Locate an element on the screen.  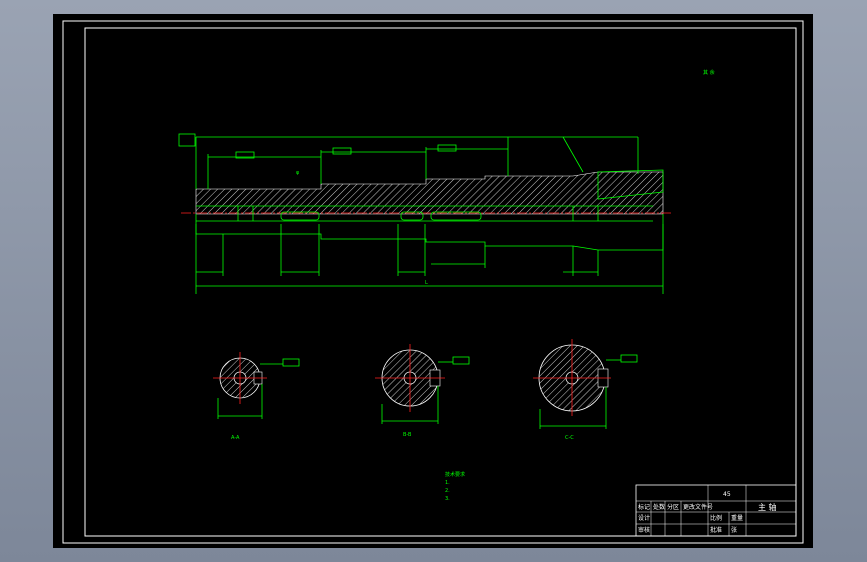
shaft-lower-outline is located at coordinates (429, 232).